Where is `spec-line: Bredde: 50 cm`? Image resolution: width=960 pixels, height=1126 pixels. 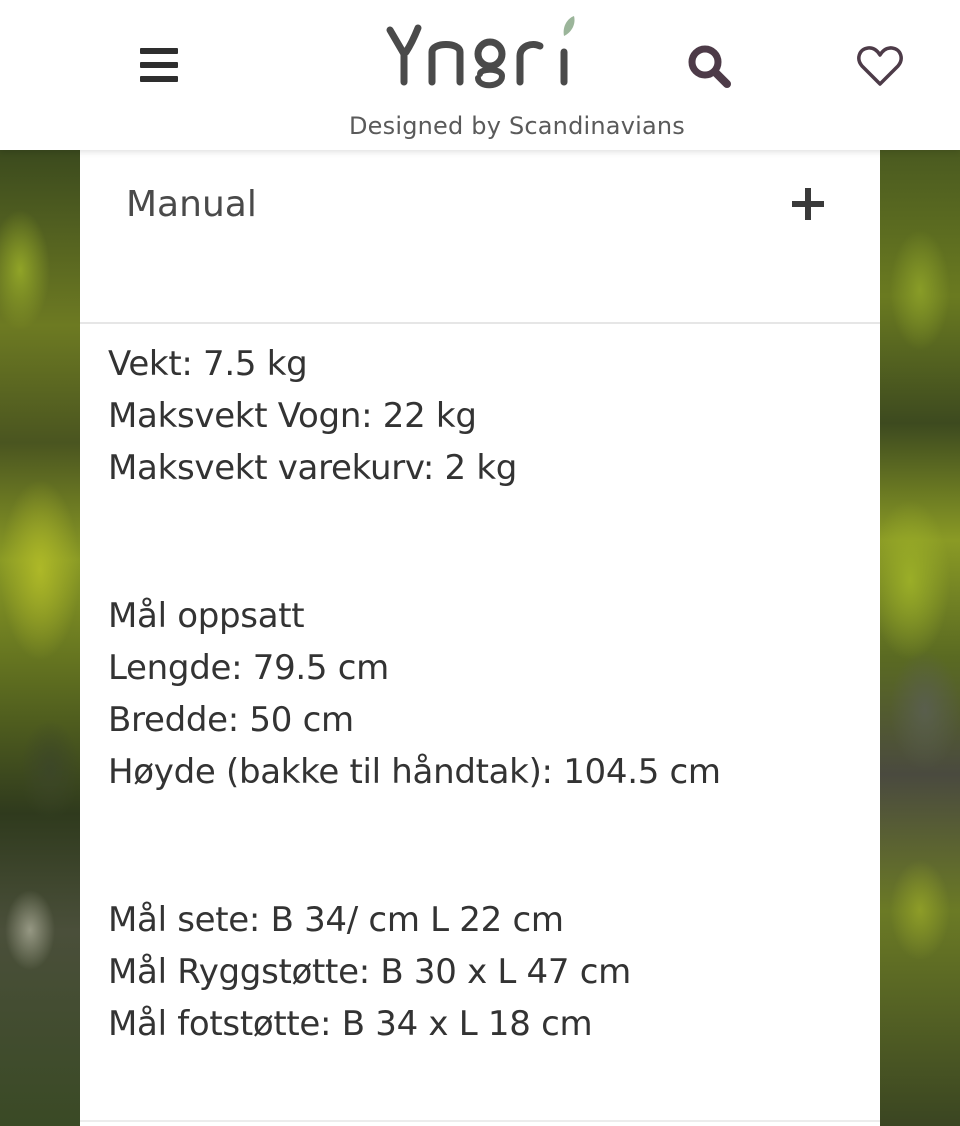 spec-line: Bredde: 50 cm is located at coordinates (231, 720).